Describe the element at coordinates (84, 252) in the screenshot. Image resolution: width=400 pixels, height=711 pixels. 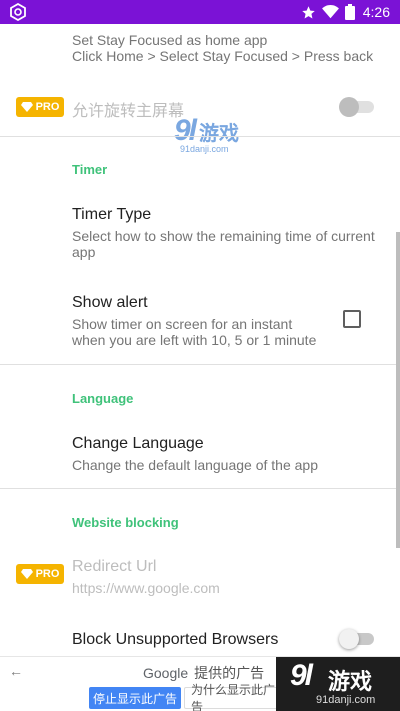
I see `timer-type-subtitle-2: app` at that location.